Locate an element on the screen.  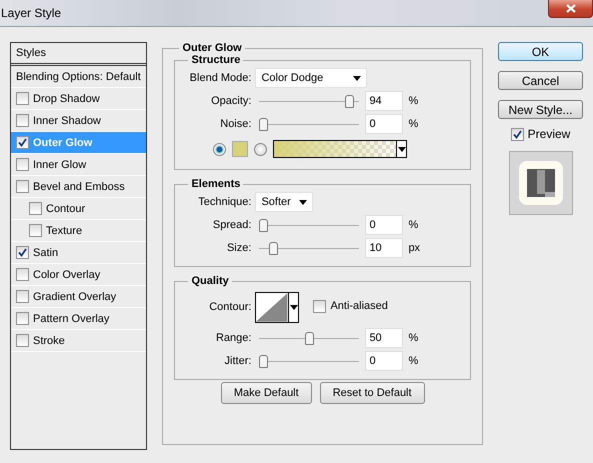
close-icon is located at coordinates (571, 8).